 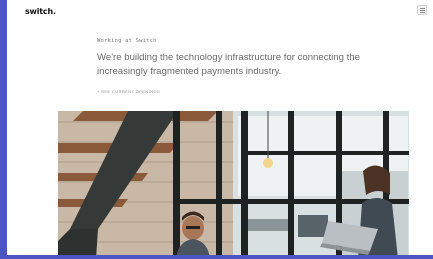 What do you see at coordinates (128, 91) in the screenshot?
I see `see-openings-link: + SEE CURRENT OPENINGS` at bounding box center [128, 91].